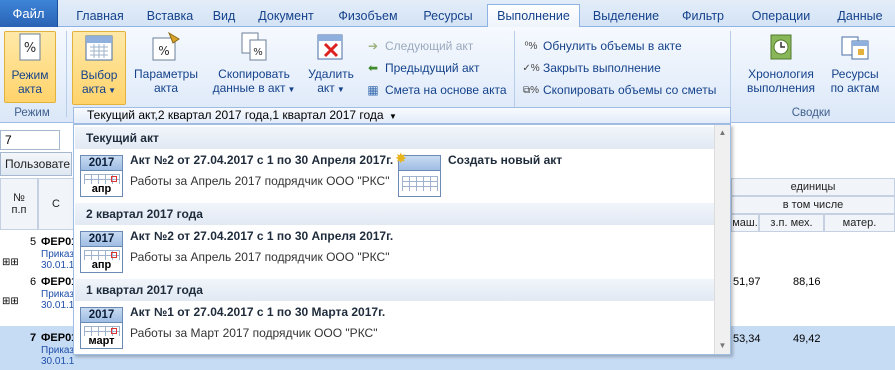  What do you see at coordinates (101, 328) in the screenshot?
I see `calendar-icon: 2017 март` at bounding box center [101, 328].